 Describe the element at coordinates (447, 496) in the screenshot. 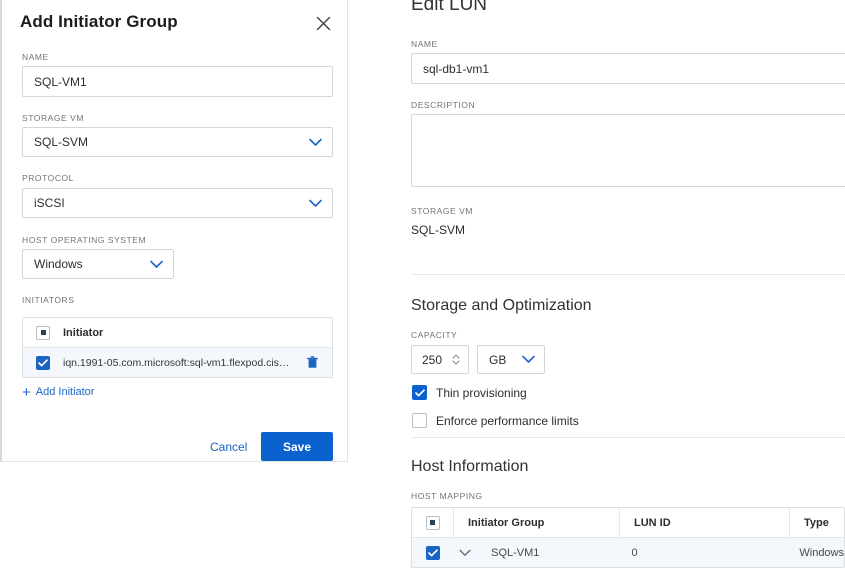

I see `host-mapping-label: HOST MAPPING` at that location.